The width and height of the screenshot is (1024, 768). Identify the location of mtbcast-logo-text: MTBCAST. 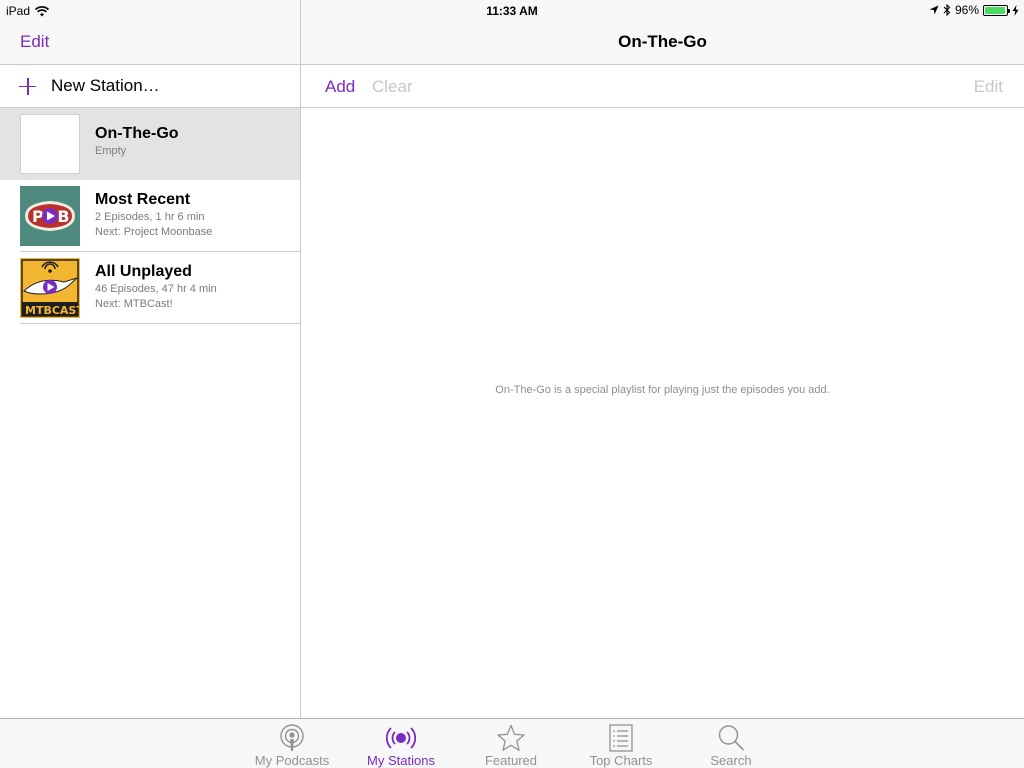
(52, 310).